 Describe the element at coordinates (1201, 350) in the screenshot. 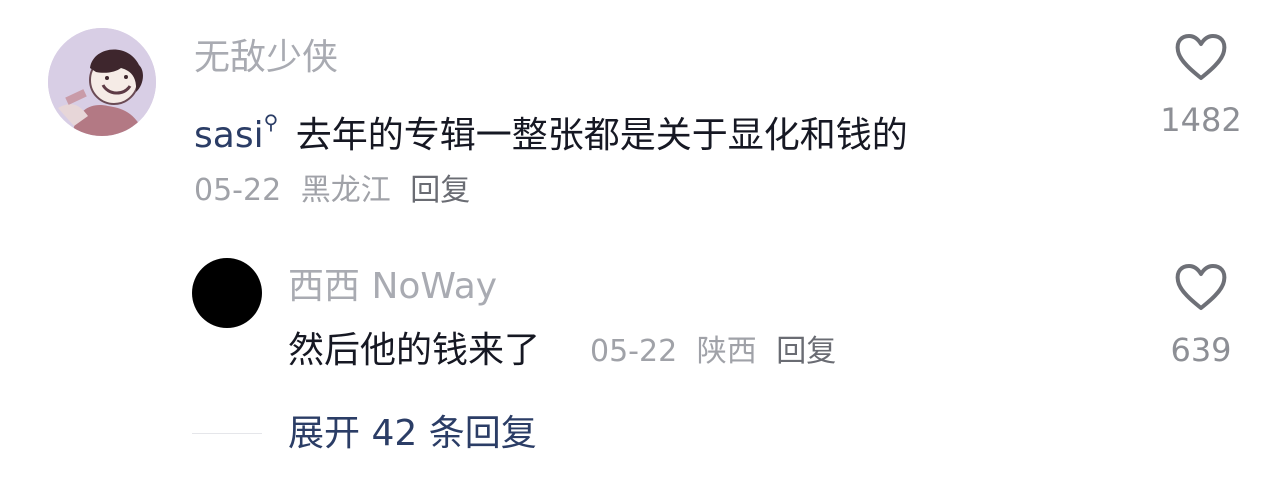

I see `reply-like-count: 639` at that location.